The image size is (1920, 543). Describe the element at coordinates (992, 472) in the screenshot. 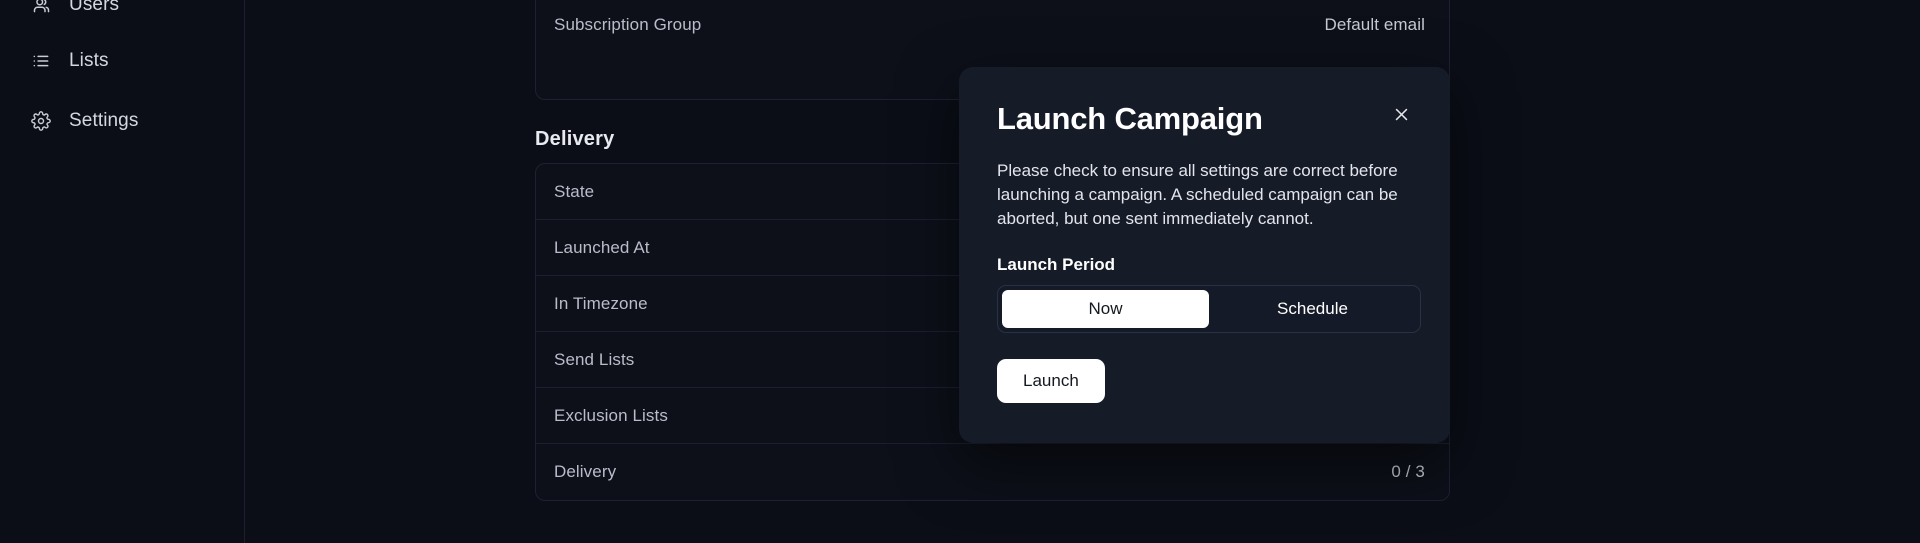

I see `table-row: Delivery 0 / 3` at that location.